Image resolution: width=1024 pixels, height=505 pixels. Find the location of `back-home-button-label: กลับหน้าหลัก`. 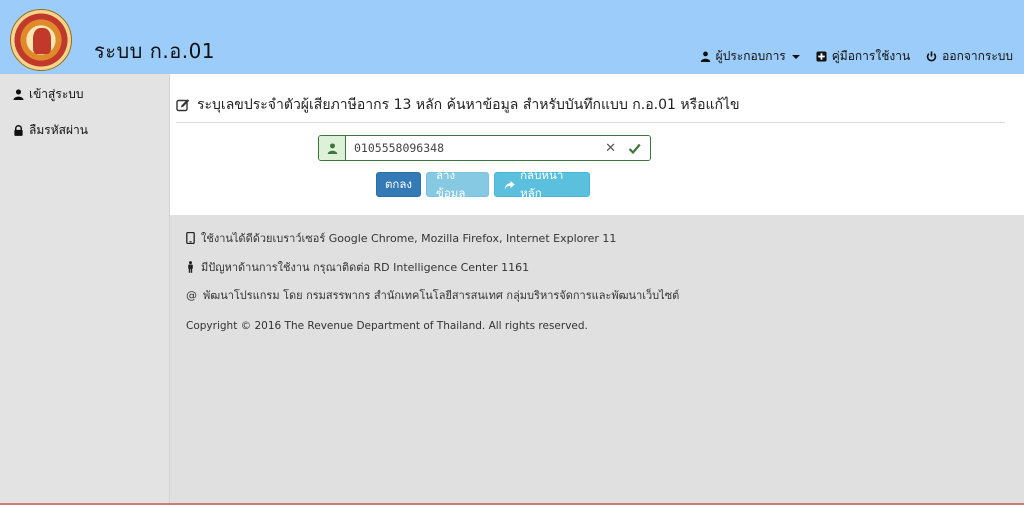

back-home-button-label: กลับหน้าหลัก is located at coordinates (542, 183).